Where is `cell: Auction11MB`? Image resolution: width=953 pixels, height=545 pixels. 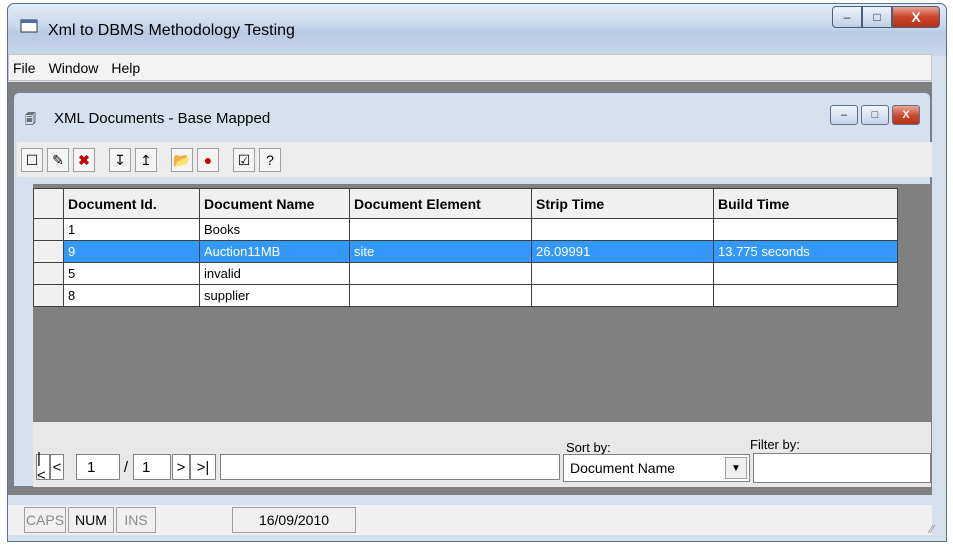 cell: Auction11MB is located at coordinates (274, 251).